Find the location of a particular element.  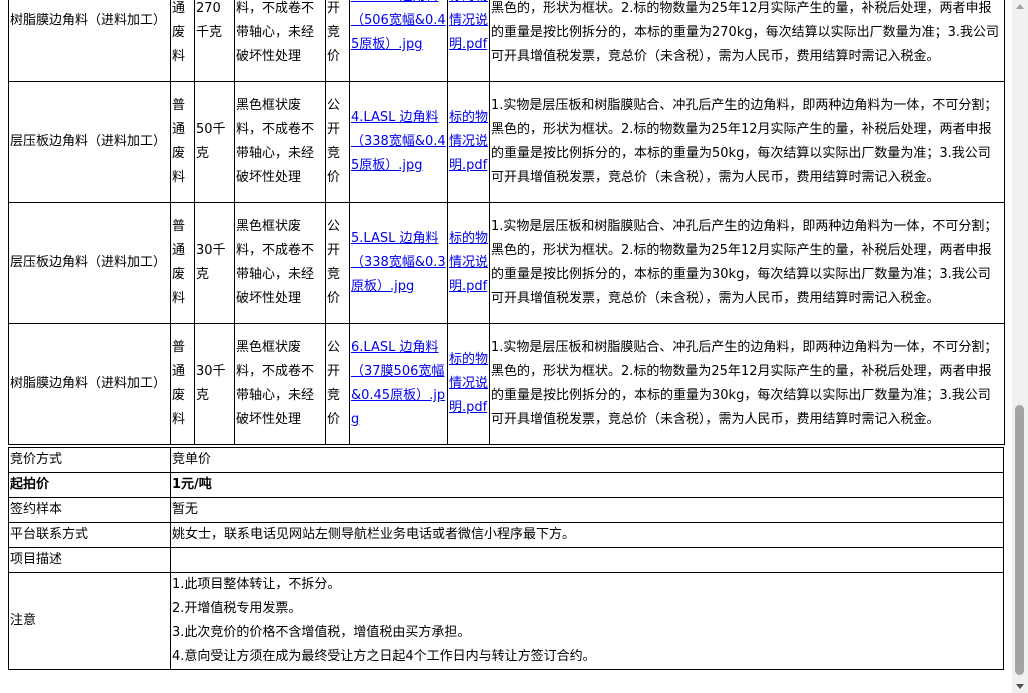

item-photo-cell: 6.LASL 边角料（37膜506宽幅&0.45原板）.jpg is located at coordinates (398, 384).